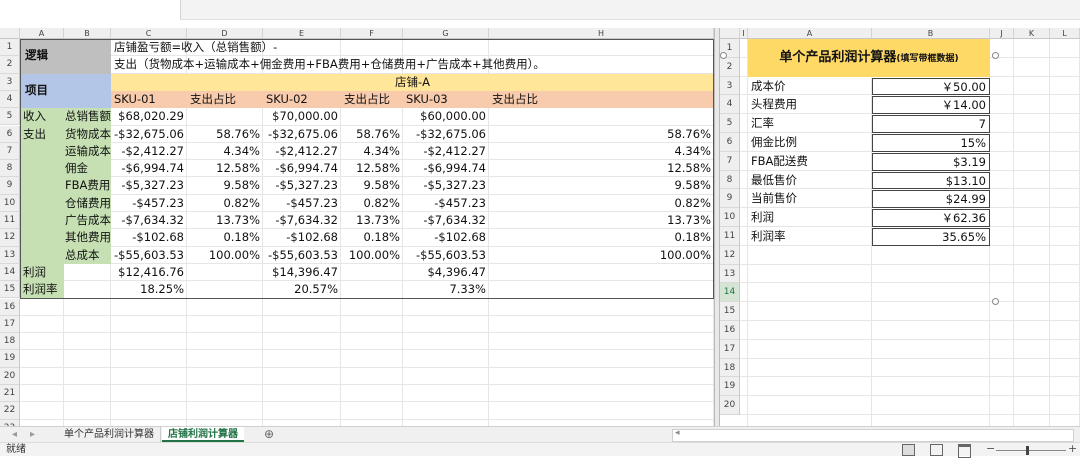  Describe the element at coordinates (1031, 450) in the screenshot. I see `zoom-slider` at that location.